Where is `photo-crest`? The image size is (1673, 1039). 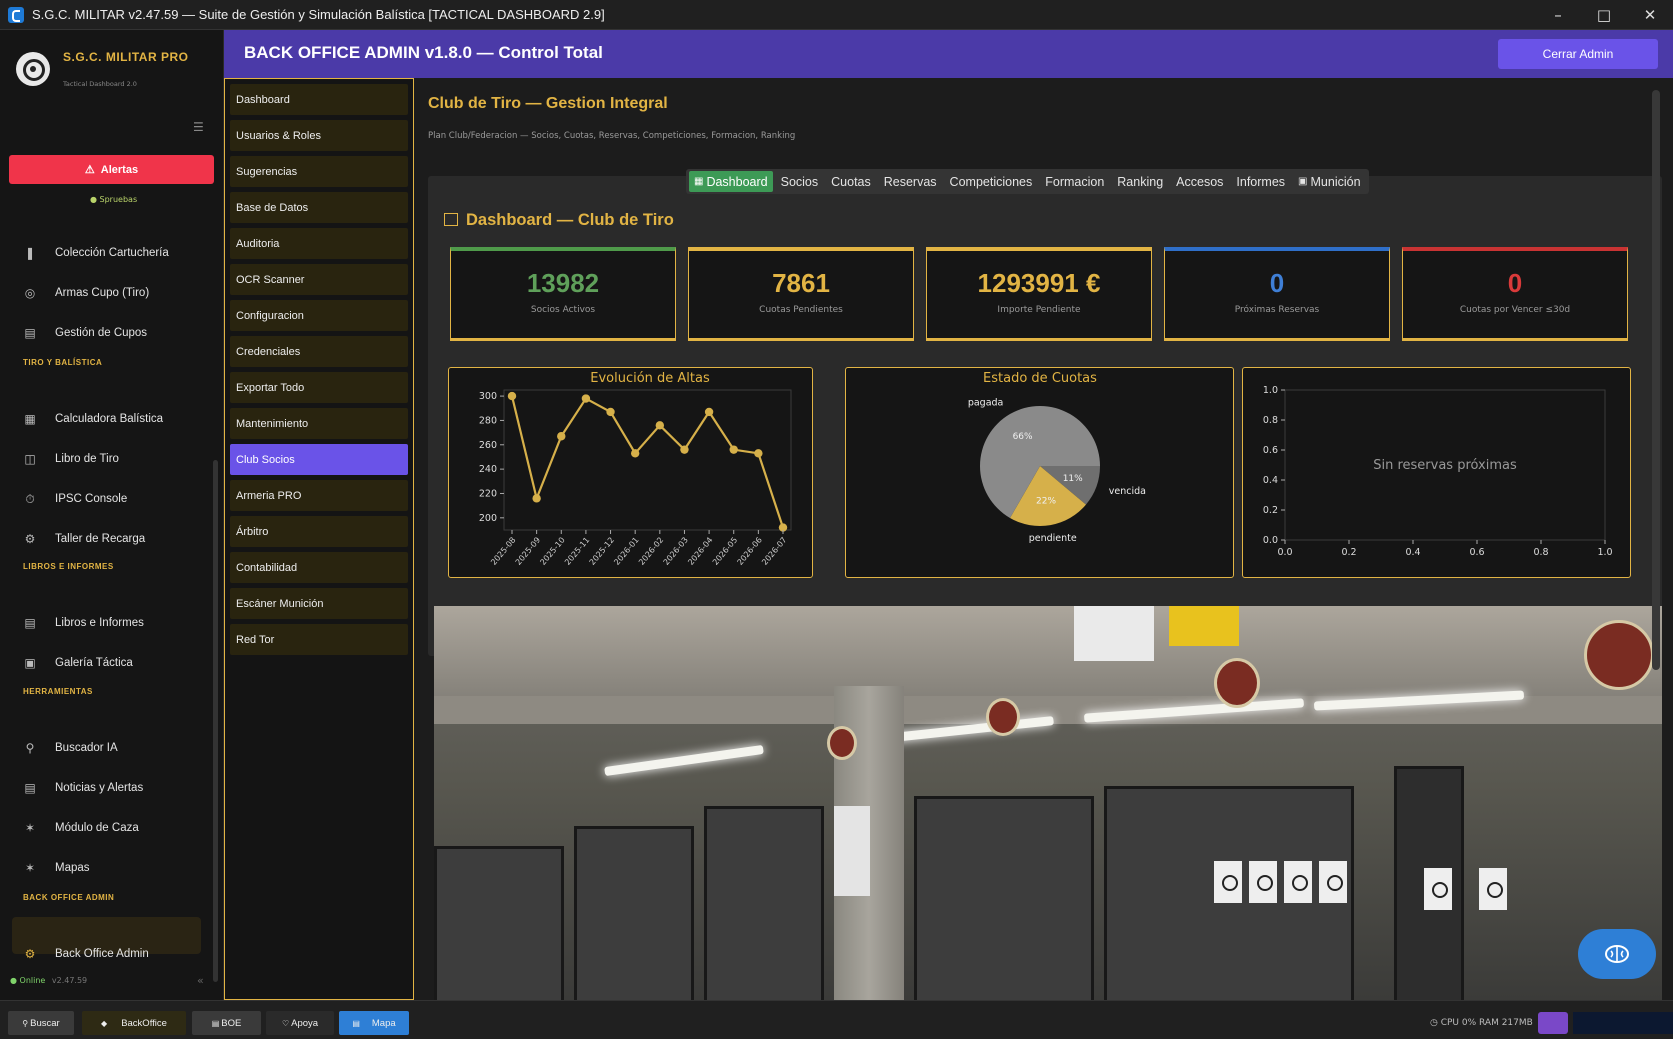 photo-crest is located at coordinates (842, 743).